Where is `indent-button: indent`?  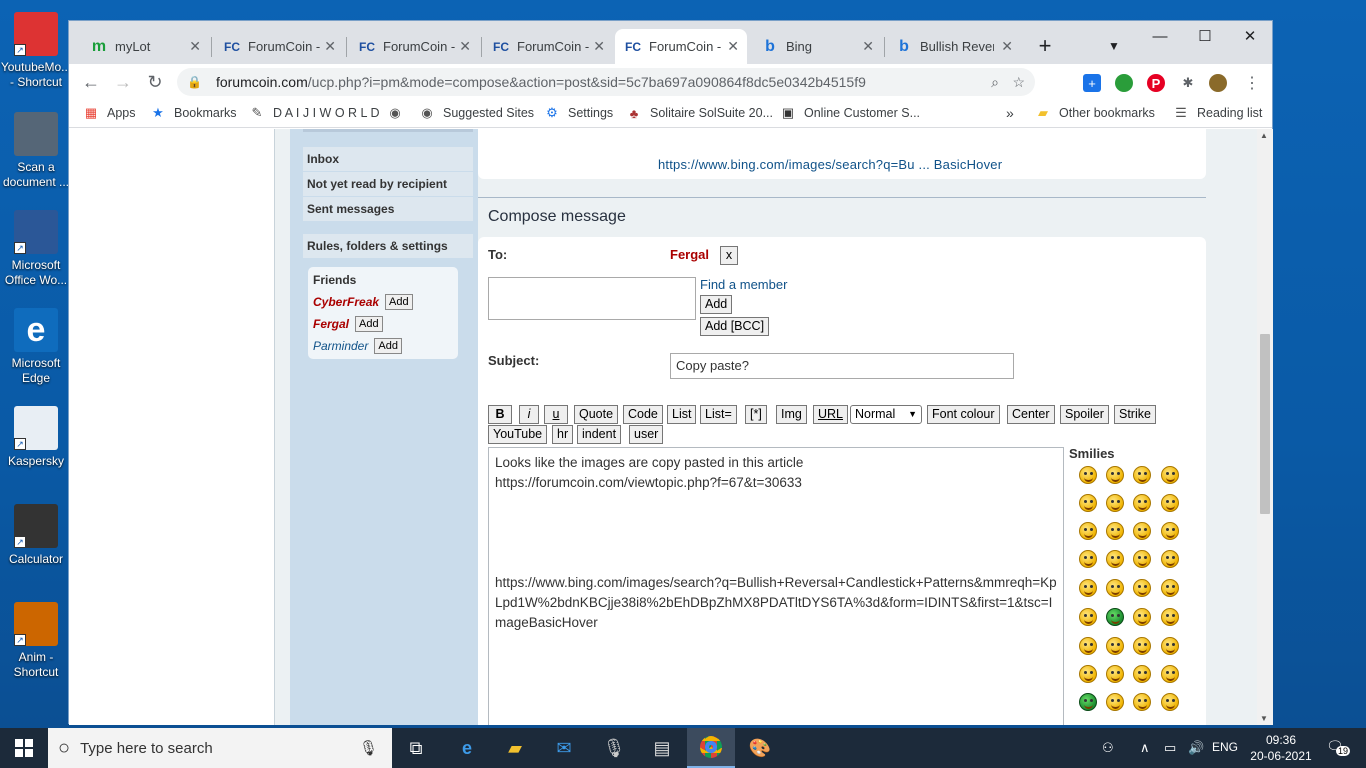
indent-button: indent is located at coordinates (599, 434).